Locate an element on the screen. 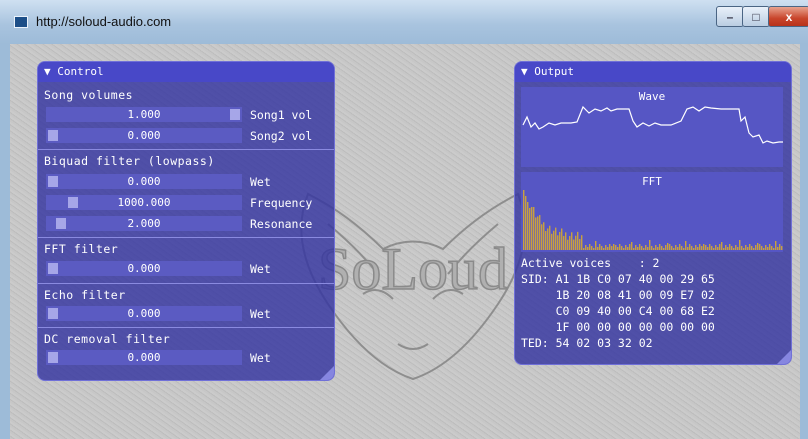 Image resolution: width=808 pixels, height=439 pixels. song2-vol-slider: 0.000 is located at coordinates (144, 135).